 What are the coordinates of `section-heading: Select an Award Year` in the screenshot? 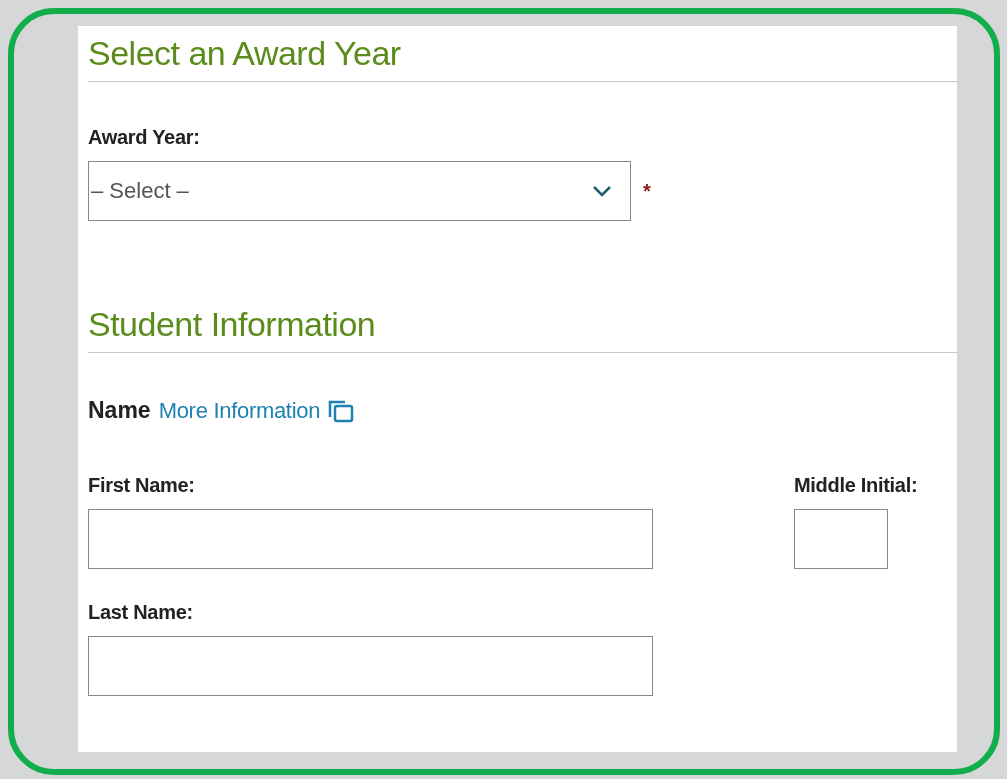 It's located at (522, 58).